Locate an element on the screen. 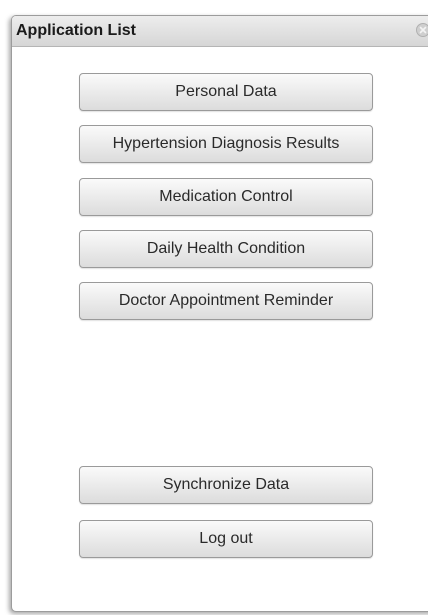 This screenshot has width=428, height=615. button-label: Daily Health Condition is located at coordinates (226, 248).